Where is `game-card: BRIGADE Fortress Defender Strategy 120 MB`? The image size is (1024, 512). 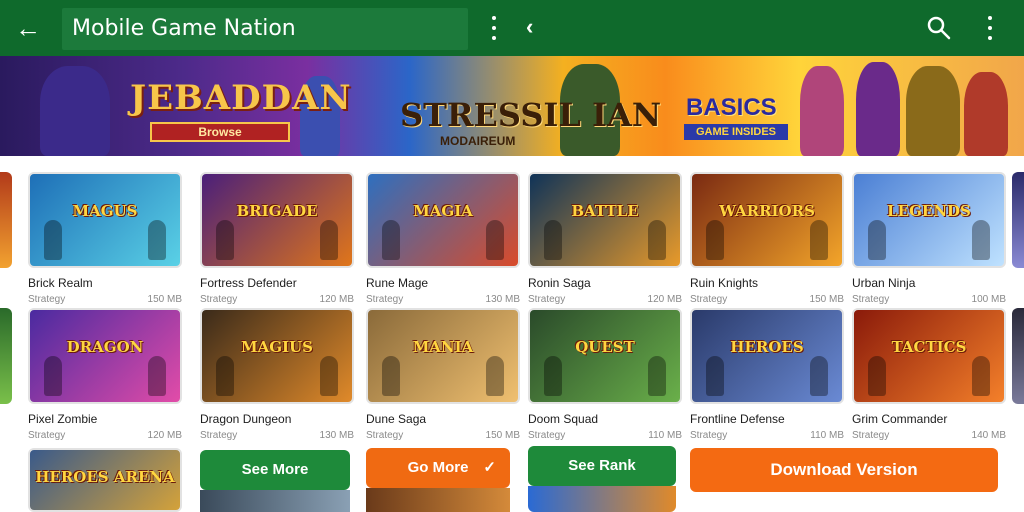
game-card: BRIGADE Fortress Defender Strategy 120 MB is located at coordinates (277, 238).